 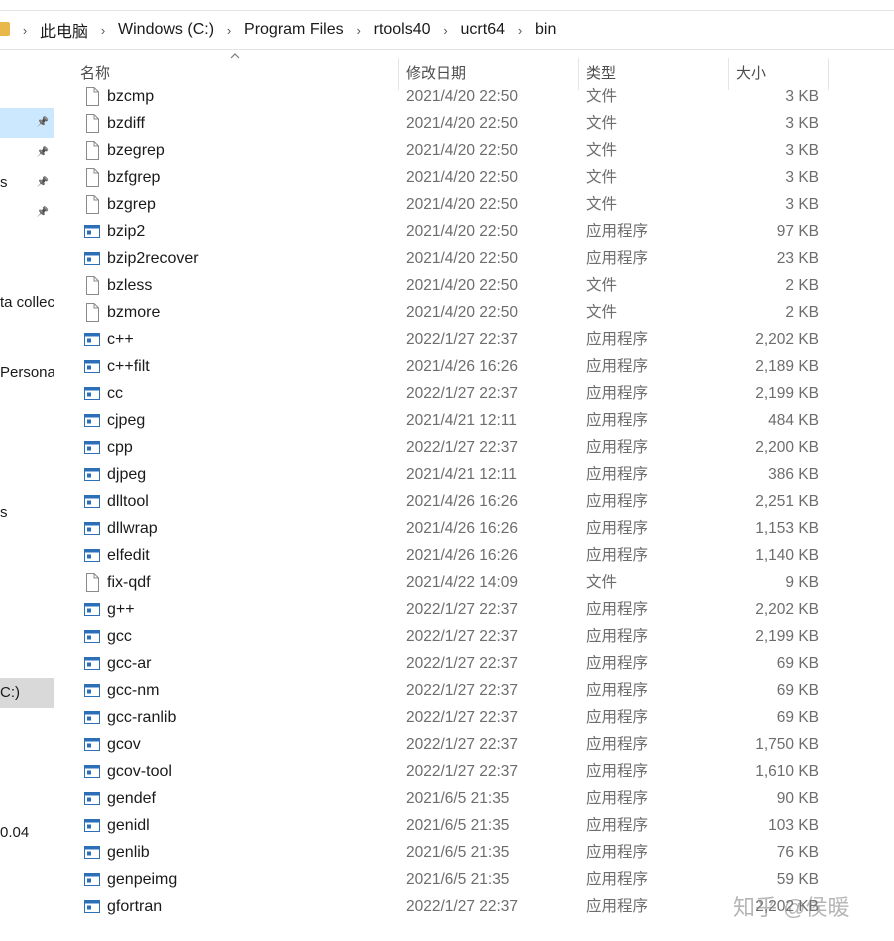 What do you see at coordinates (153, 258) in the screenshot?
I see `file-name: bzip2recover` at bounding box center [153, 258].